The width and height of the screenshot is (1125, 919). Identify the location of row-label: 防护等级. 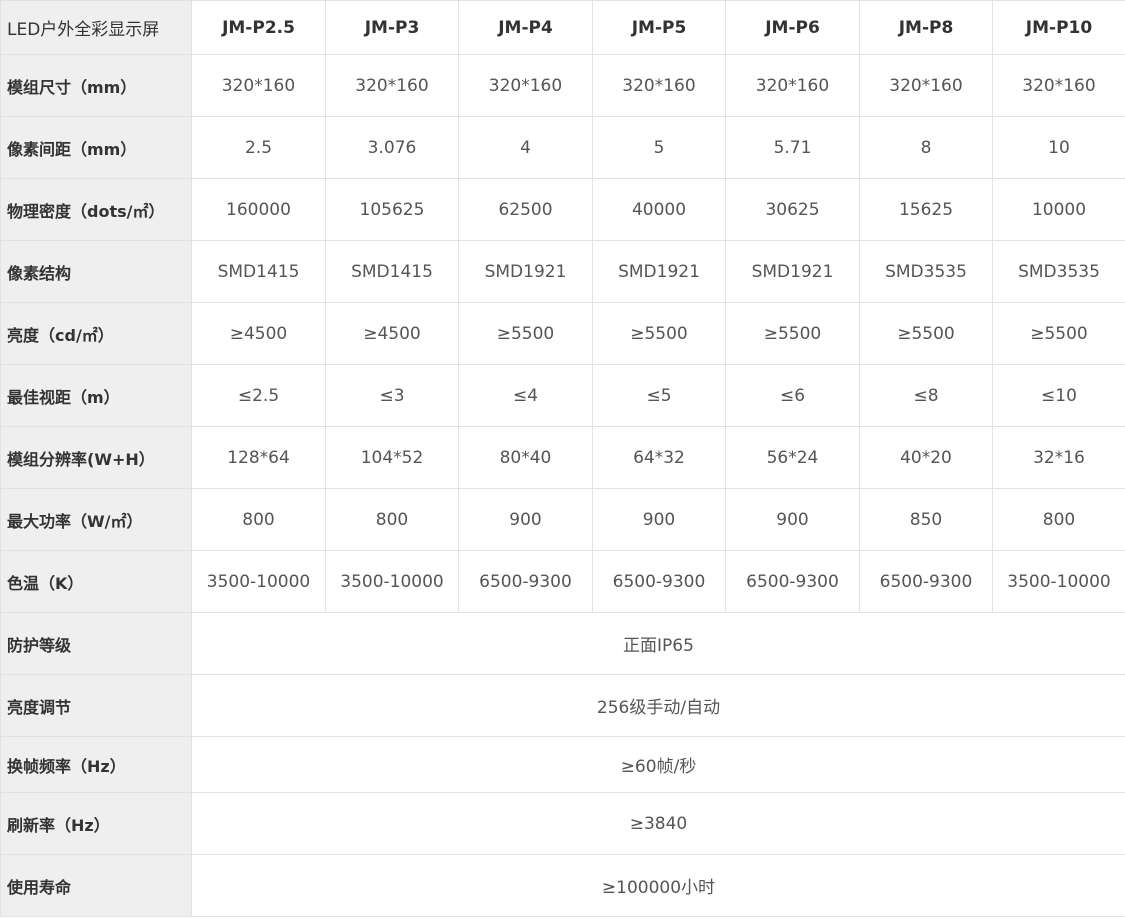
(96, 643).